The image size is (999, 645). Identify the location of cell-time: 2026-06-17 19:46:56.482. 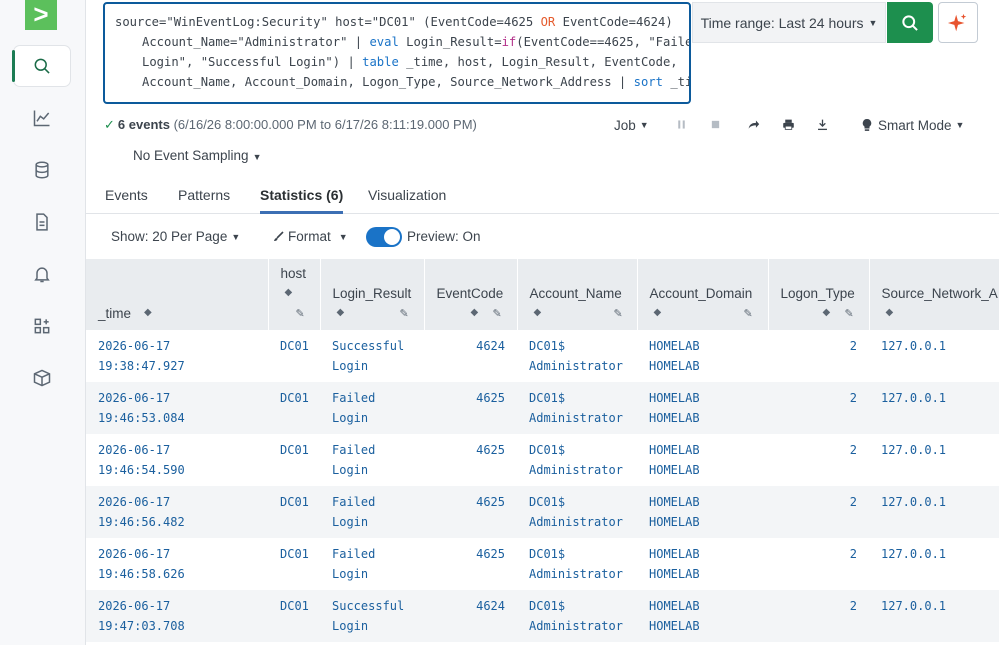
(177, 512).